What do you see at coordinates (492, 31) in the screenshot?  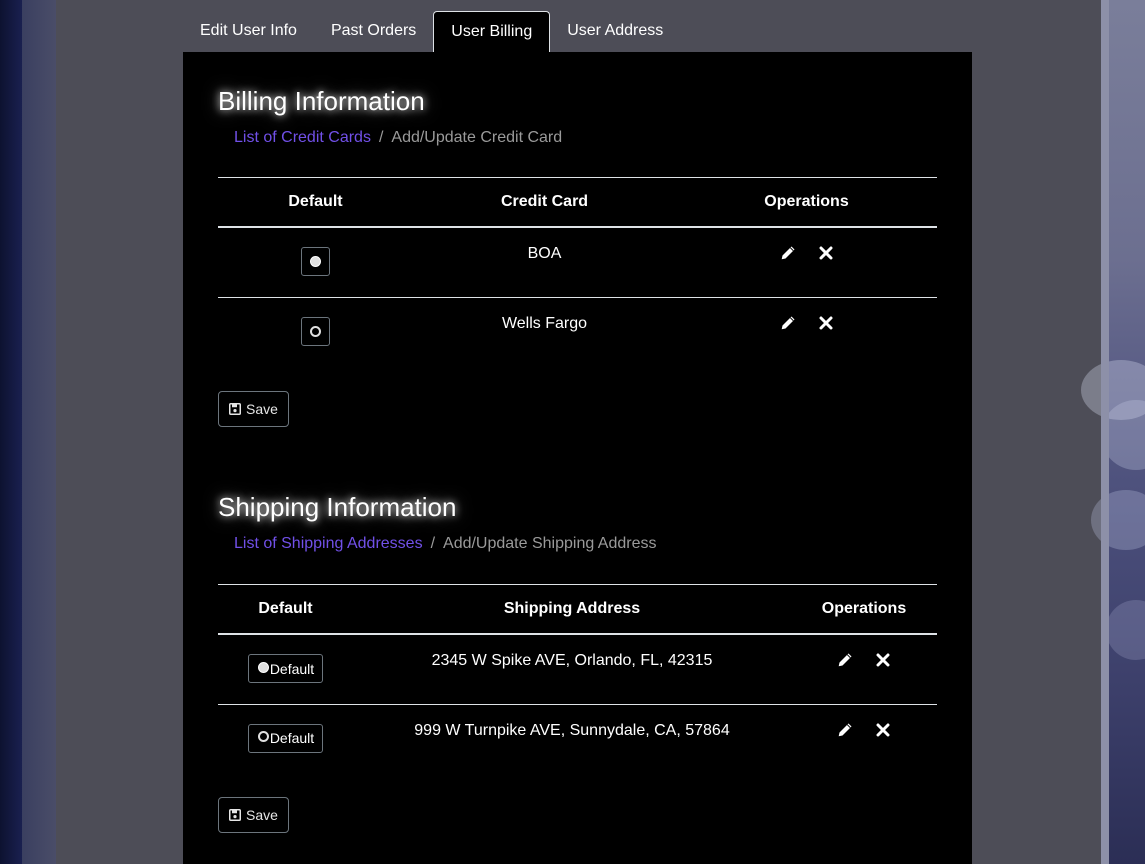 I see `tab-user-billing: User Billing` at bounding box center [492, 31].